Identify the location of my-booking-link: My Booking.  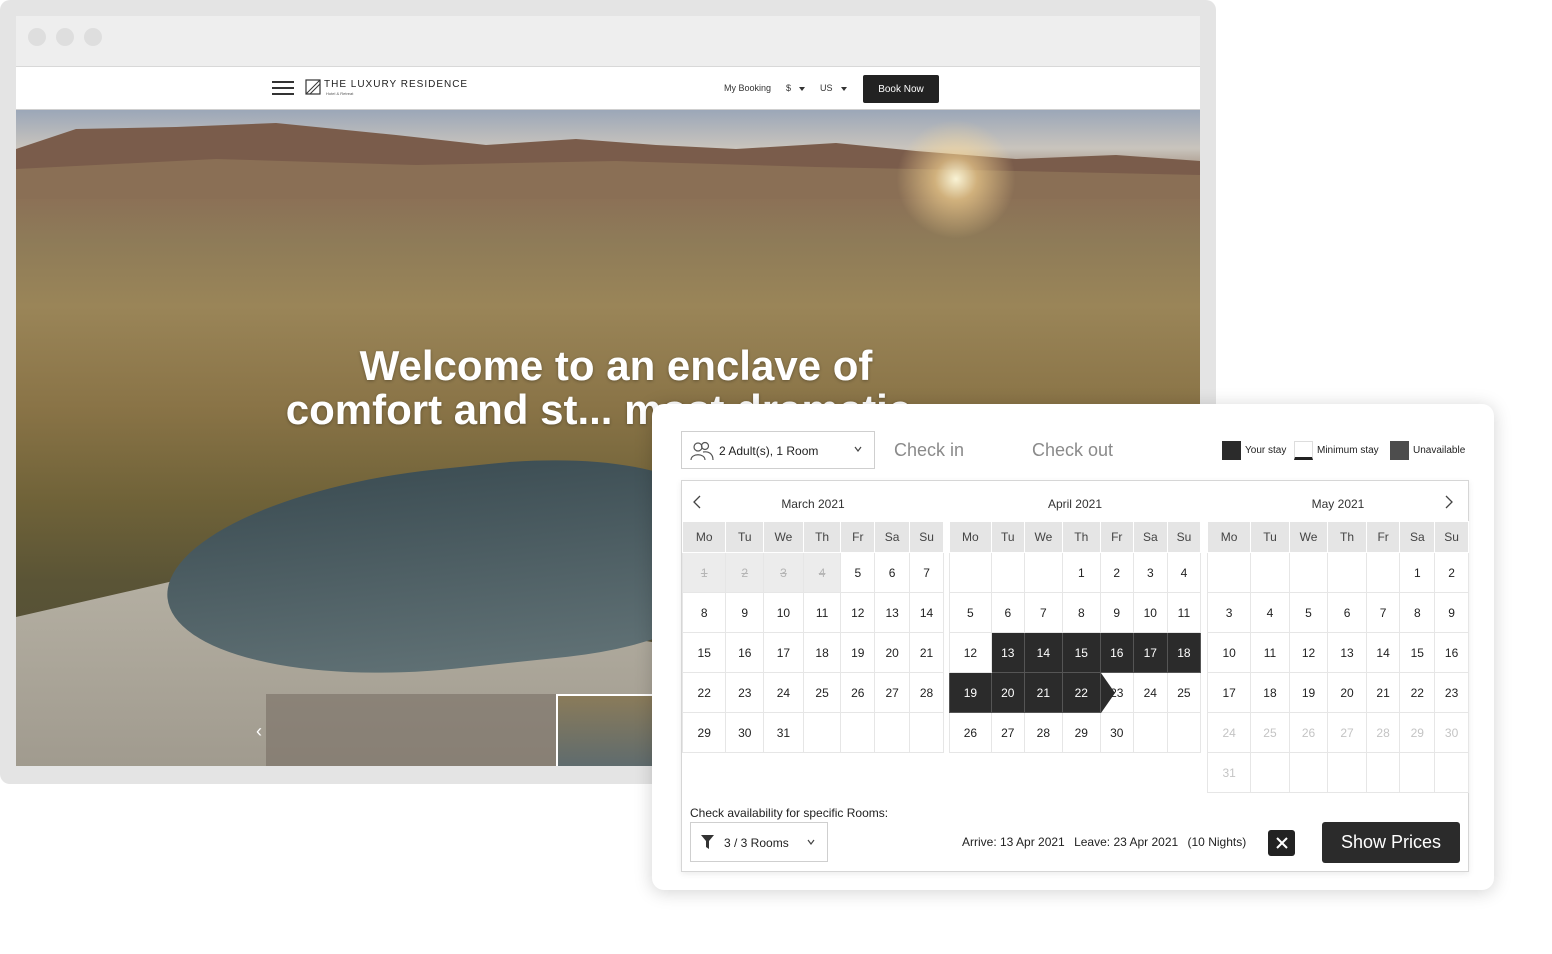
(747, 88).